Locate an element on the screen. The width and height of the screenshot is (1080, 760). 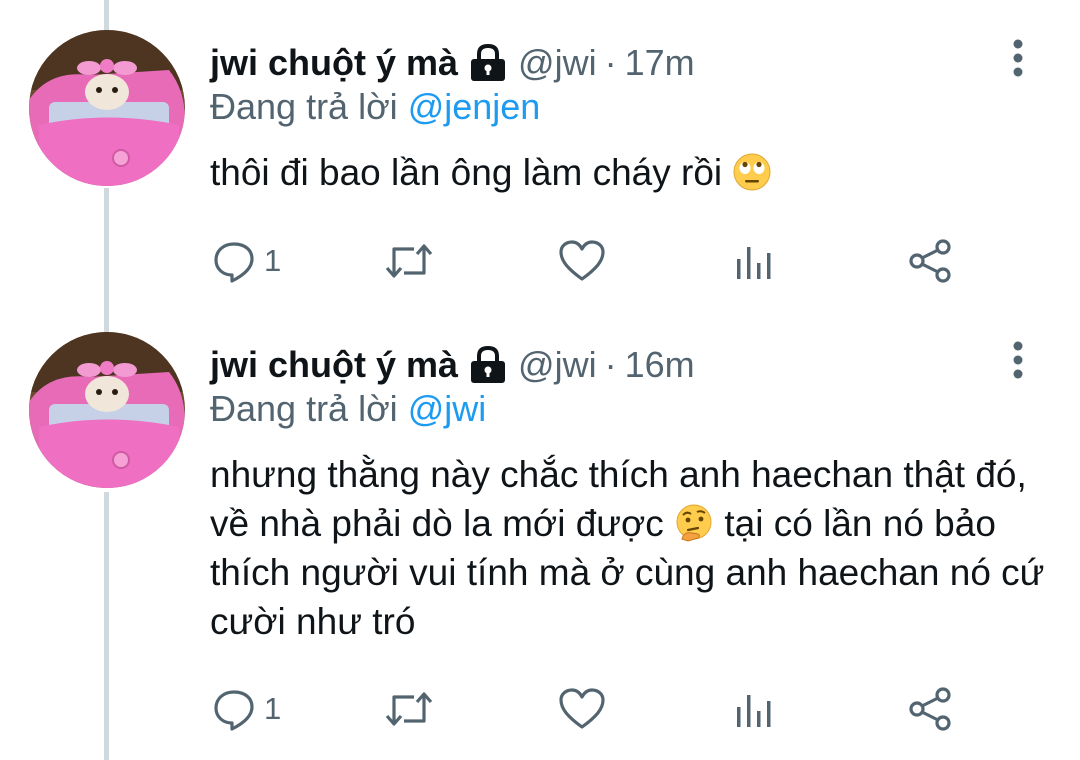
replying-to: Đang trả lời @jwi is located at coordinates (348, 409).